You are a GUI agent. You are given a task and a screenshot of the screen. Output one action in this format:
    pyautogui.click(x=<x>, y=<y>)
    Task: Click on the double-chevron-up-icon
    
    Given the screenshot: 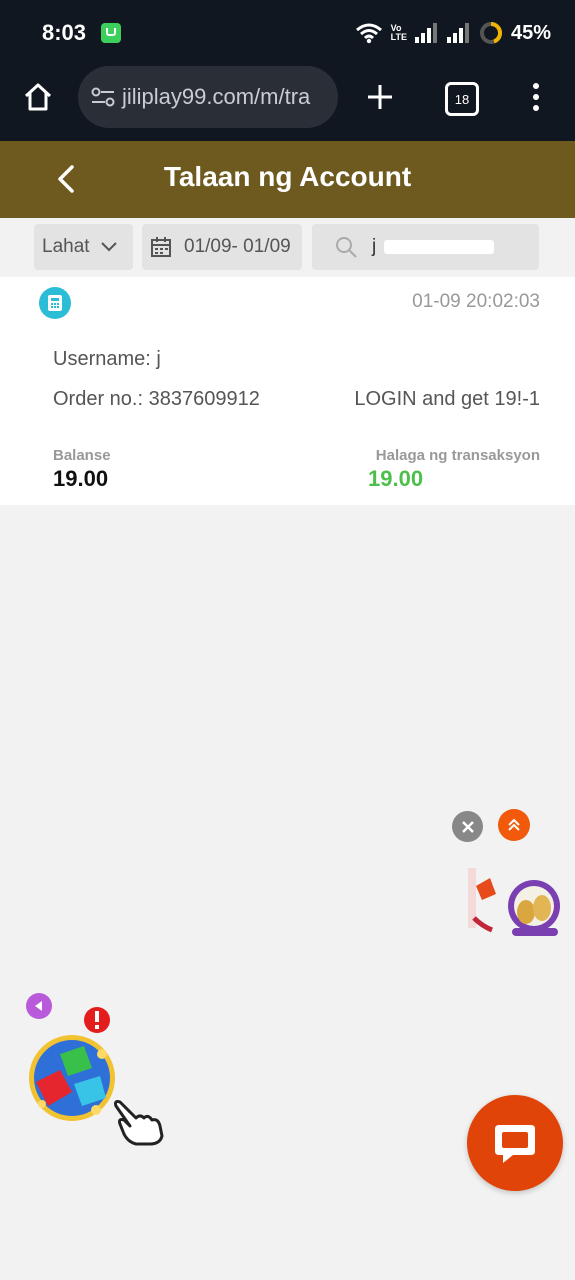 What is the action you would take?
    pyautogui.click(x=514, y=824)
    